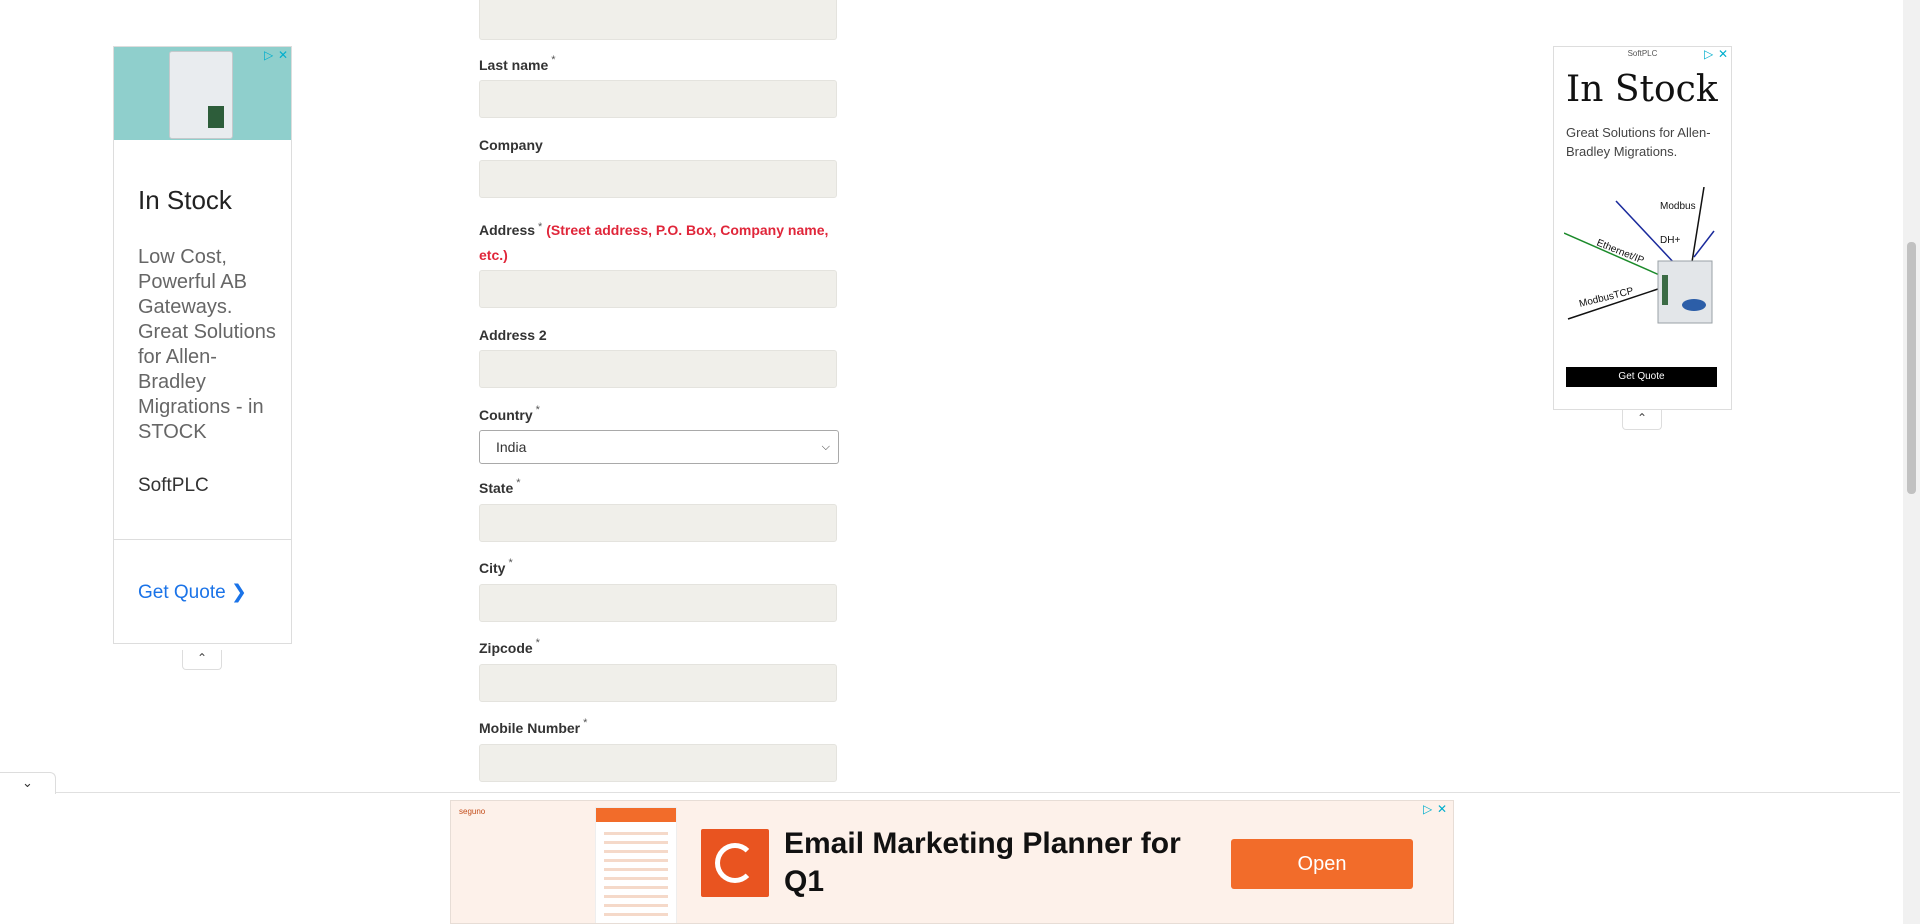  I want to click on city-label: City *, so click(496, 566).